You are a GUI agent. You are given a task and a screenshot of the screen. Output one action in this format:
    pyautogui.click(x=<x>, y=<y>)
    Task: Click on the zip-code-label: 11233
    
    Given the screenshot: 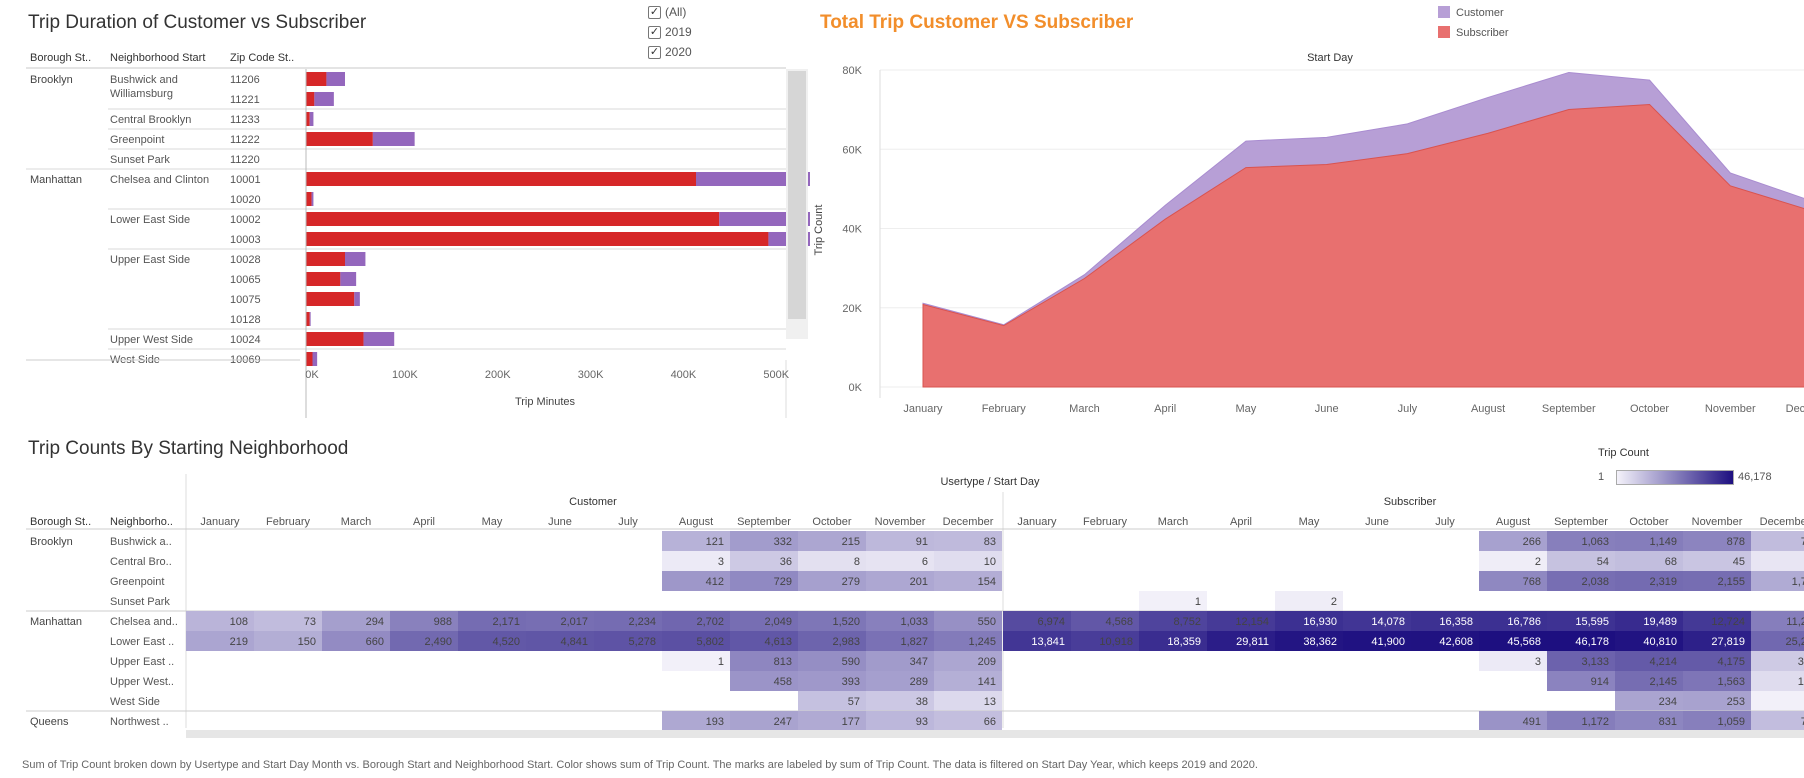 What is the action you would take?
    pyautogui.click(x=245, y=120)
    